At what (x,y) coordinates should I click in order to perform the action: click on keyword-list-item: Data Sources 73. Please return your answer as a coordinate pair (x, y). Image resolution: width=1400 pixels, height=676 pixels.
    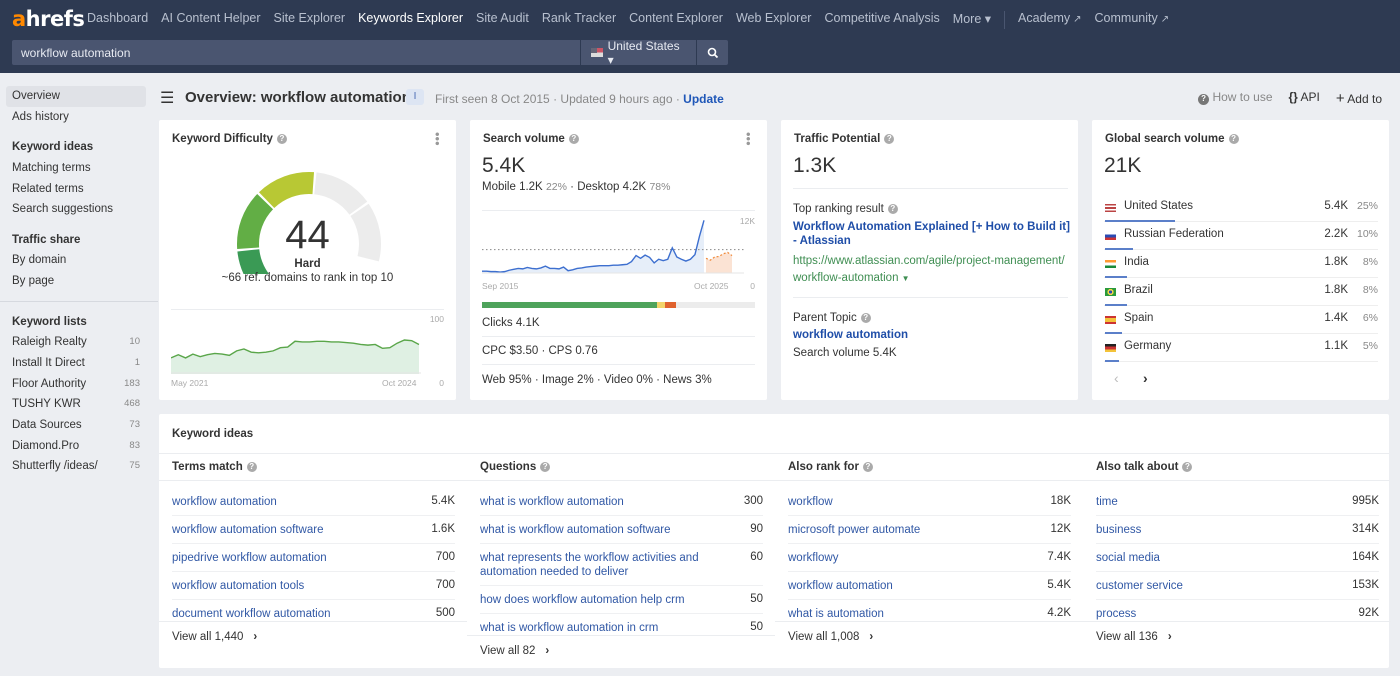
    Looking at the image, I should click on (76, 425).